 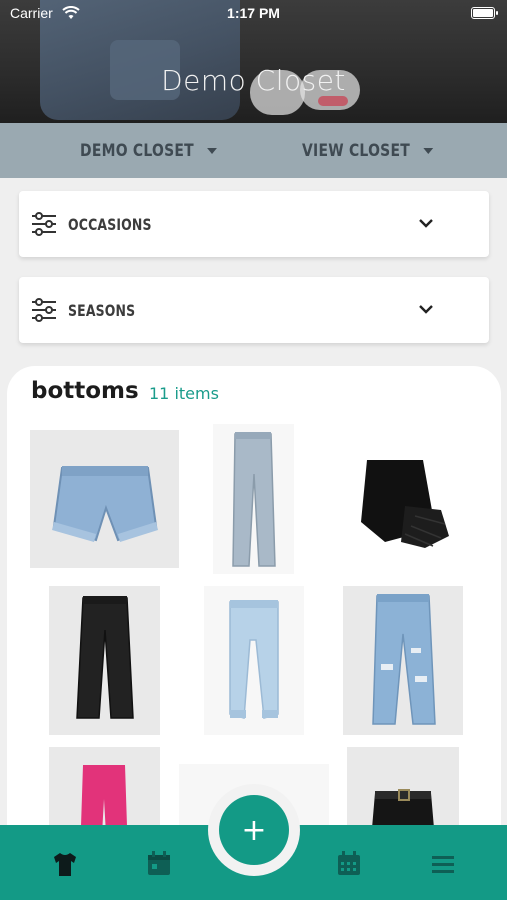 I want to click on view-select: VIEW CLOSET, so click(x=367, y=150).